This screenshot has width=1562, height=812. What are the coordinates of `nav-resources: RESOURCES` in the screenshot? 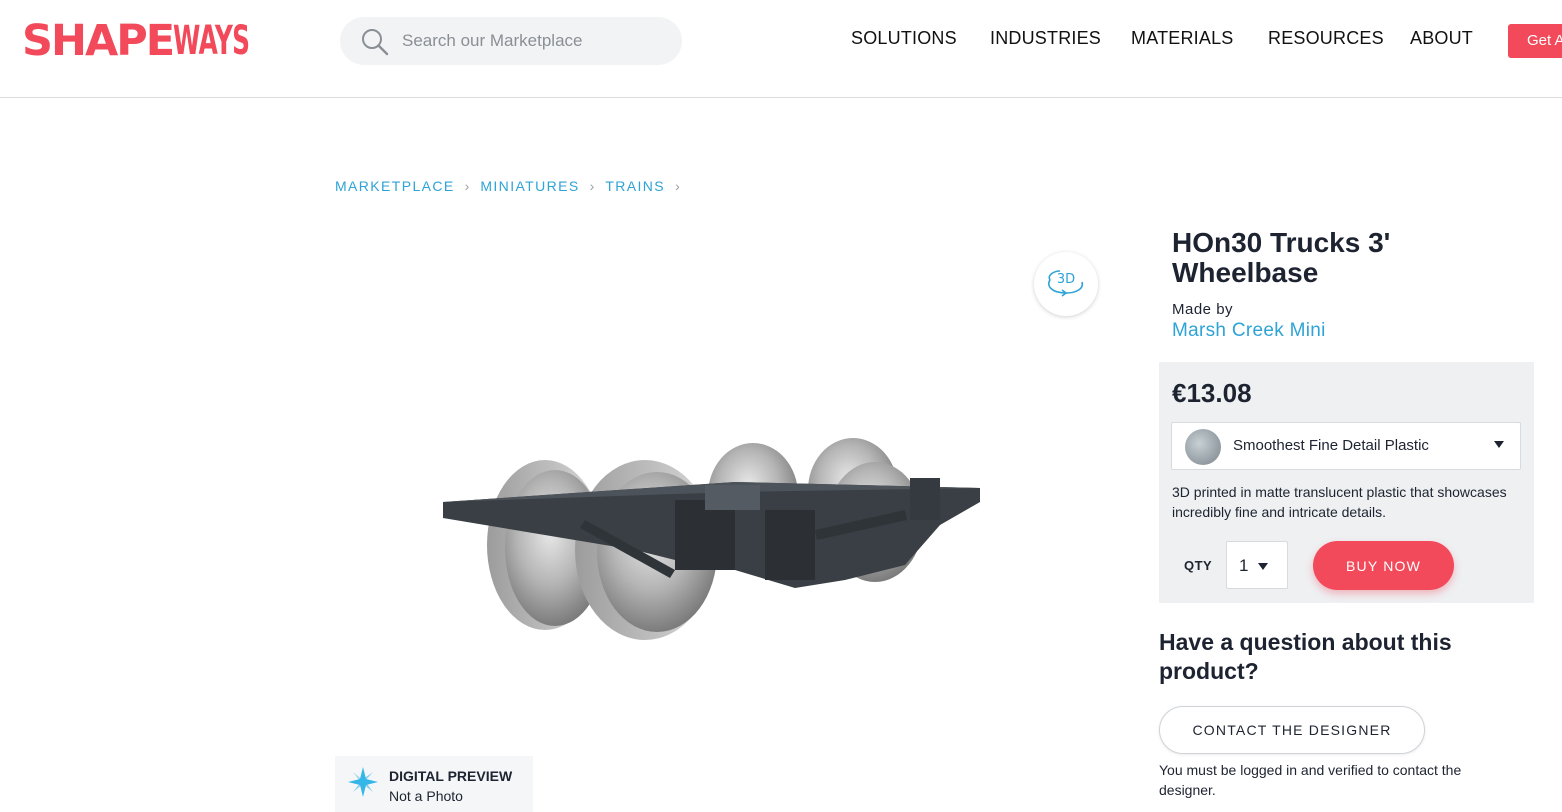 It's located at (1326, 38).